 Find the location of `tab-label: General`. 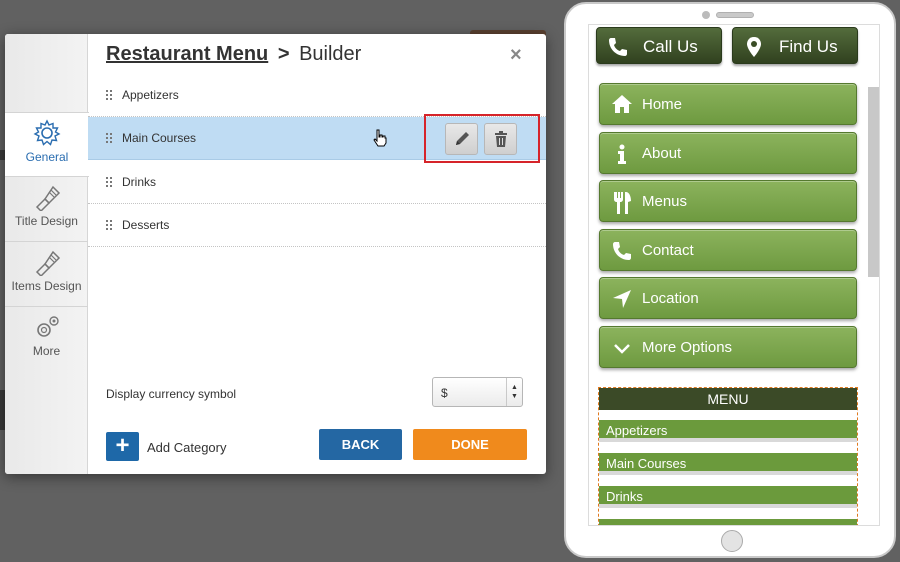

tab-label: General is located at coordinates (47, 157).